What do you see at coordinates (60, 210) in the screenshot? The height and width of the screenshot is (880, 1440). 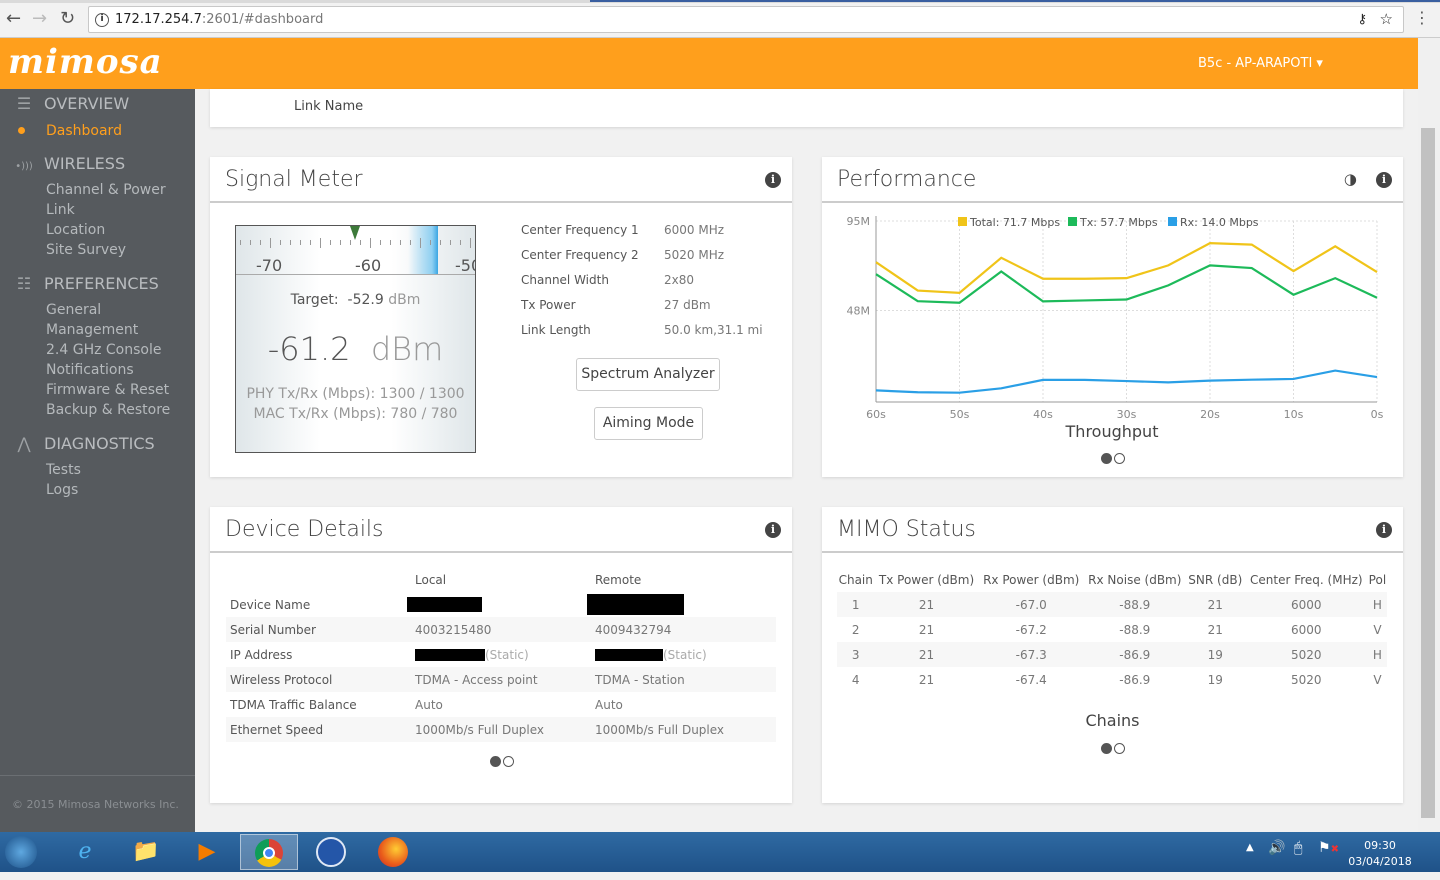 I see `sidebar-item: Link` at bounding box center [60, 210].